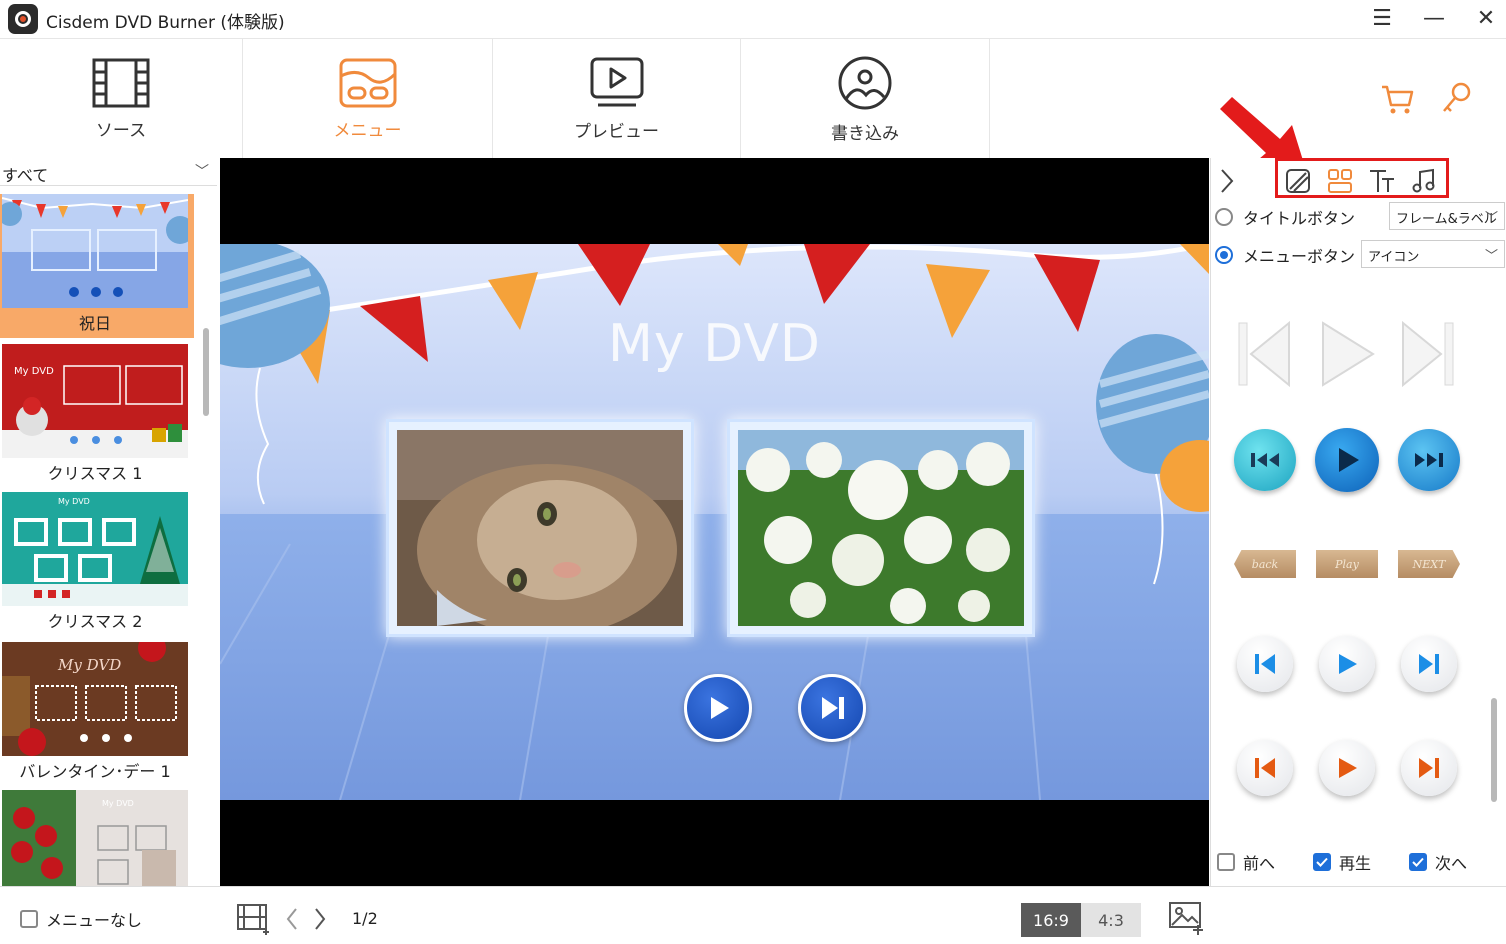 This screenshot has width=1506, height=944. I want to click on tab-preview-label: プレビュー, so click(616, 131).